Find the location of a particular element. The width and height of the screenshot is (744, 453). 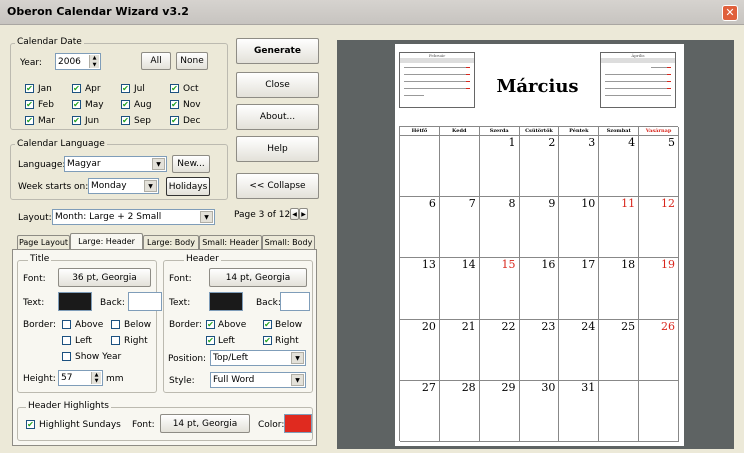

tab-large-header: Large: Header is located at coordinates (106, 241).